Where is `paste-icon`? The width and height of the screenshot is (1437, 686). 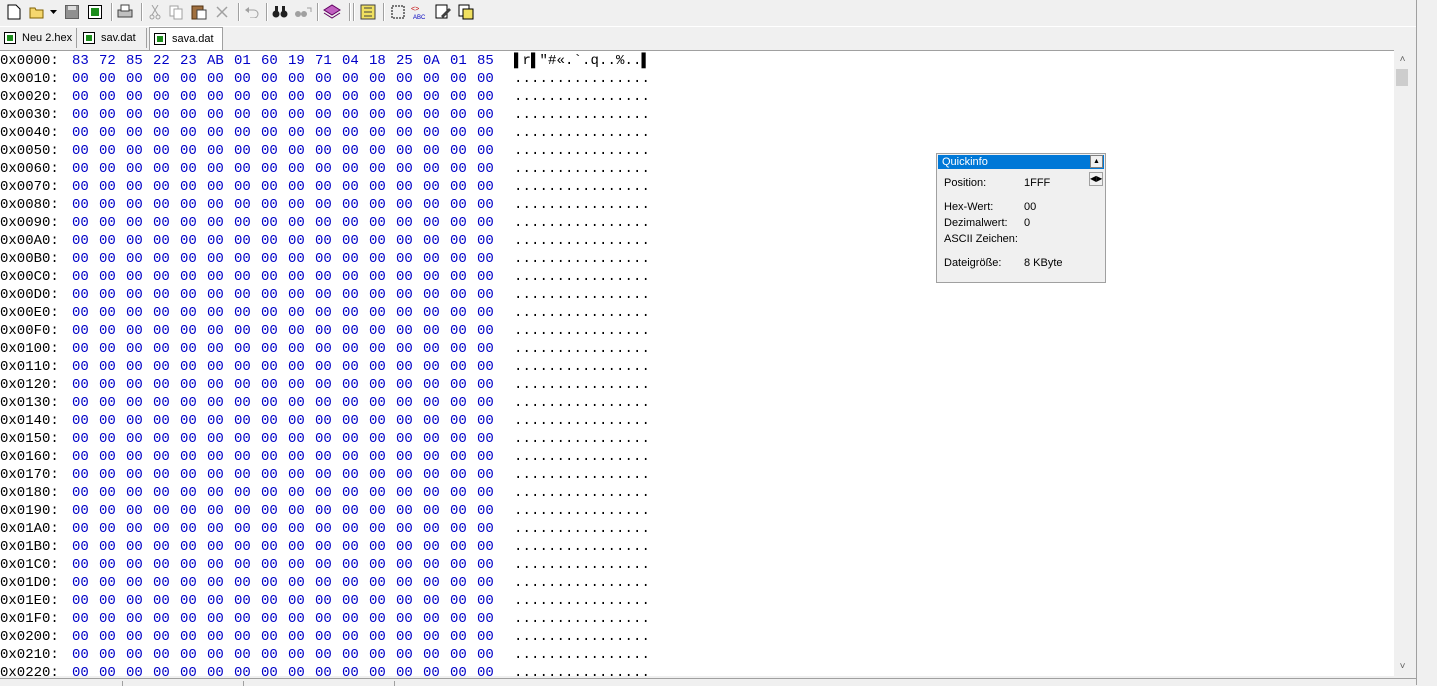 paste-icon is located at coordinates (199, 12).